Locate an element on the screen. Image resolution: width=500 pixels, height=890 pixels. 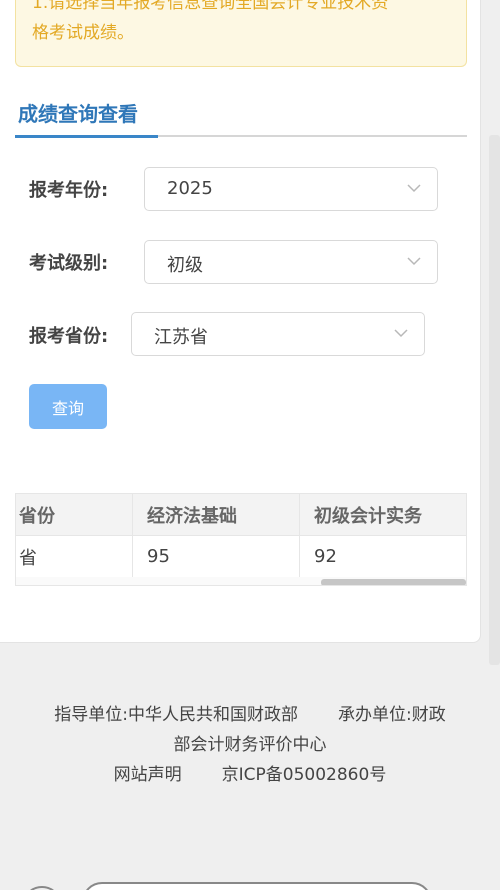
footer-guide-unit: 指导单位:中华人民共和国财政部 is located at coordinates (176, 715).